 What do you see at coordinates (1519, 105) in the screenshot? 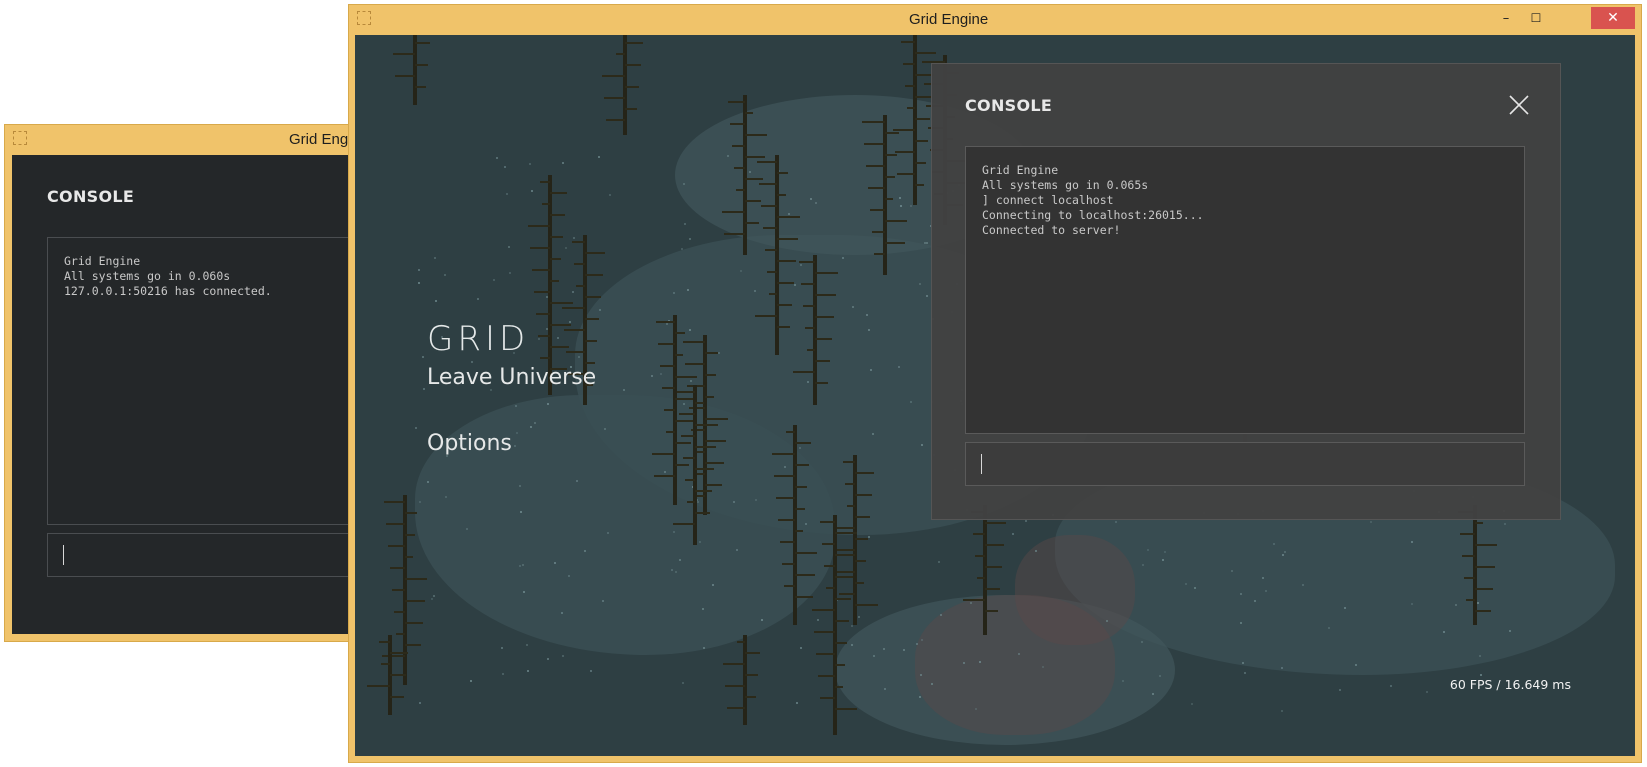
I see `close-icon` at bounding box center [1519, 105].